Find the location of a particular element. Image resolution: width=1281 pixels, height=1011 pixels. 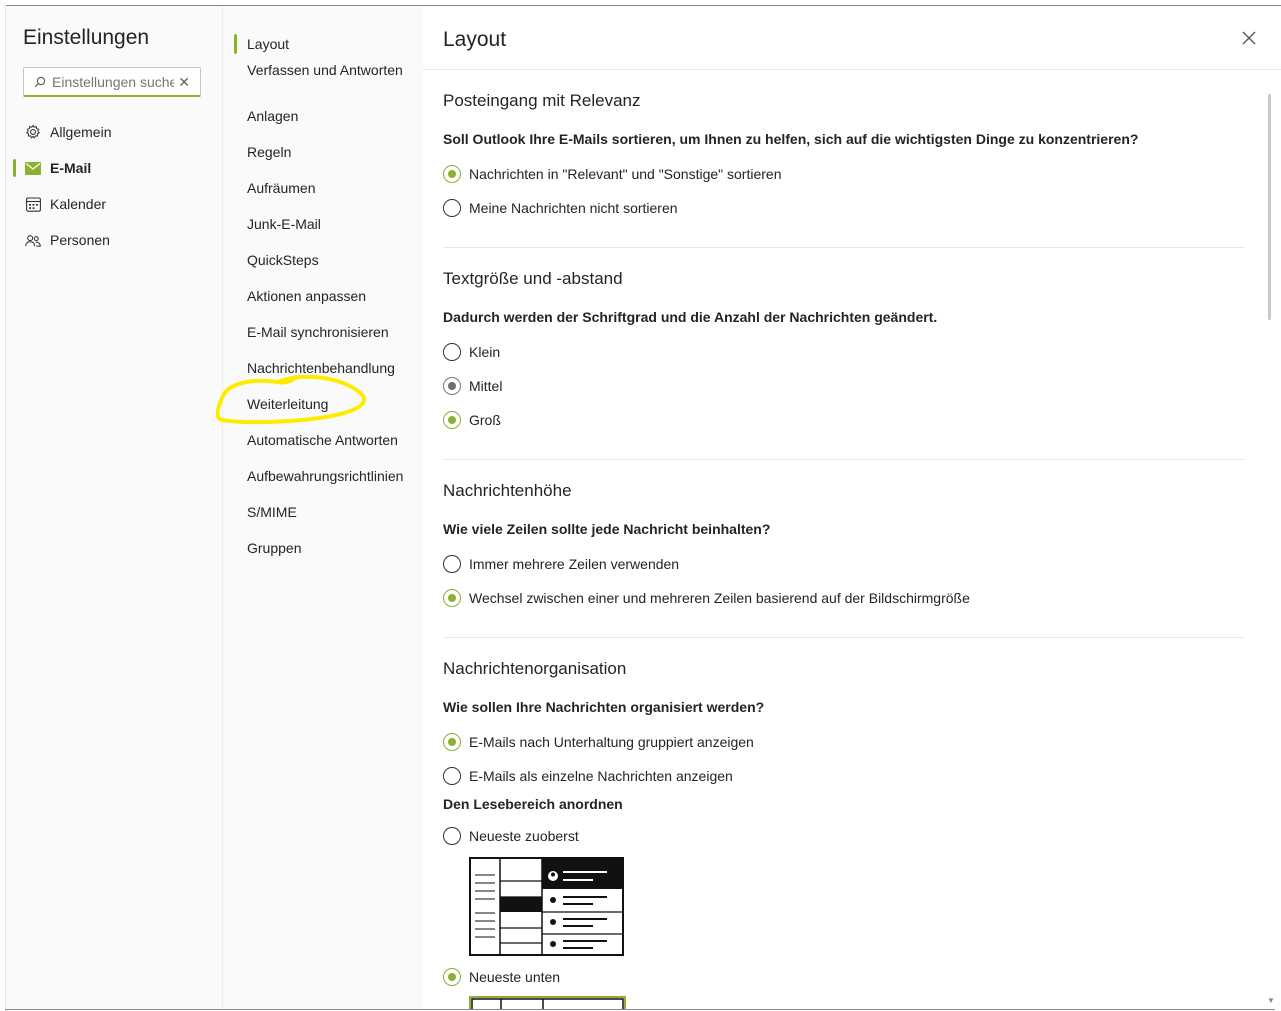

radio-label: Neueste unten is located at coordinates (515, 977).